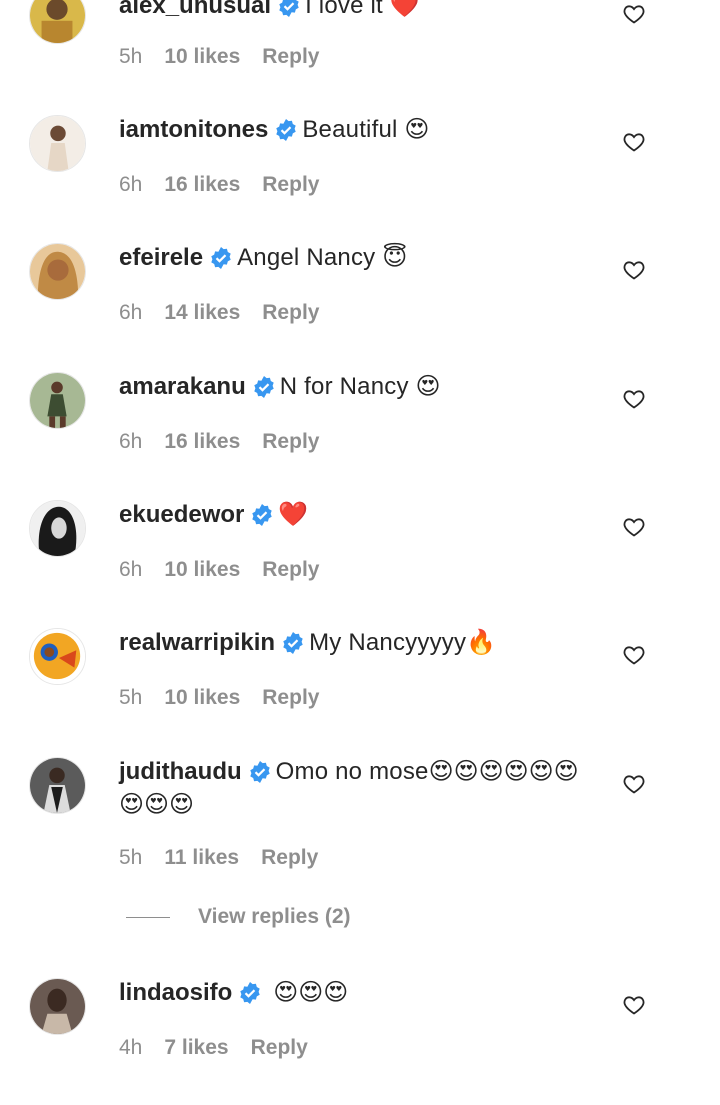 The width and height of the screenshot is (720, 1105). I want to click on comment-meta: 6h 10 likes Reply, so click(230, 570).